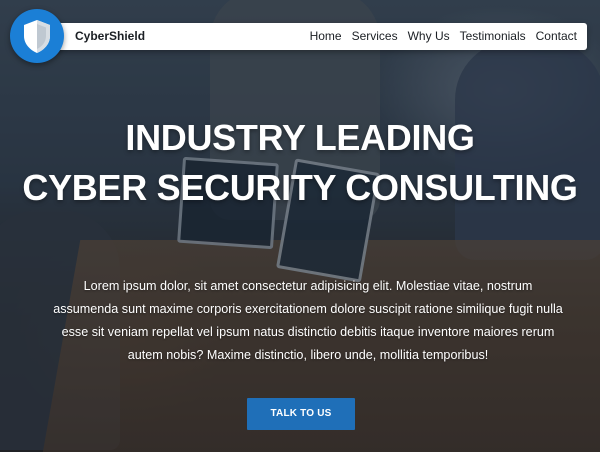  Describe the element at coordinates (326, 36) in the screenshot. I see `nav-link-home: Home` at that location.